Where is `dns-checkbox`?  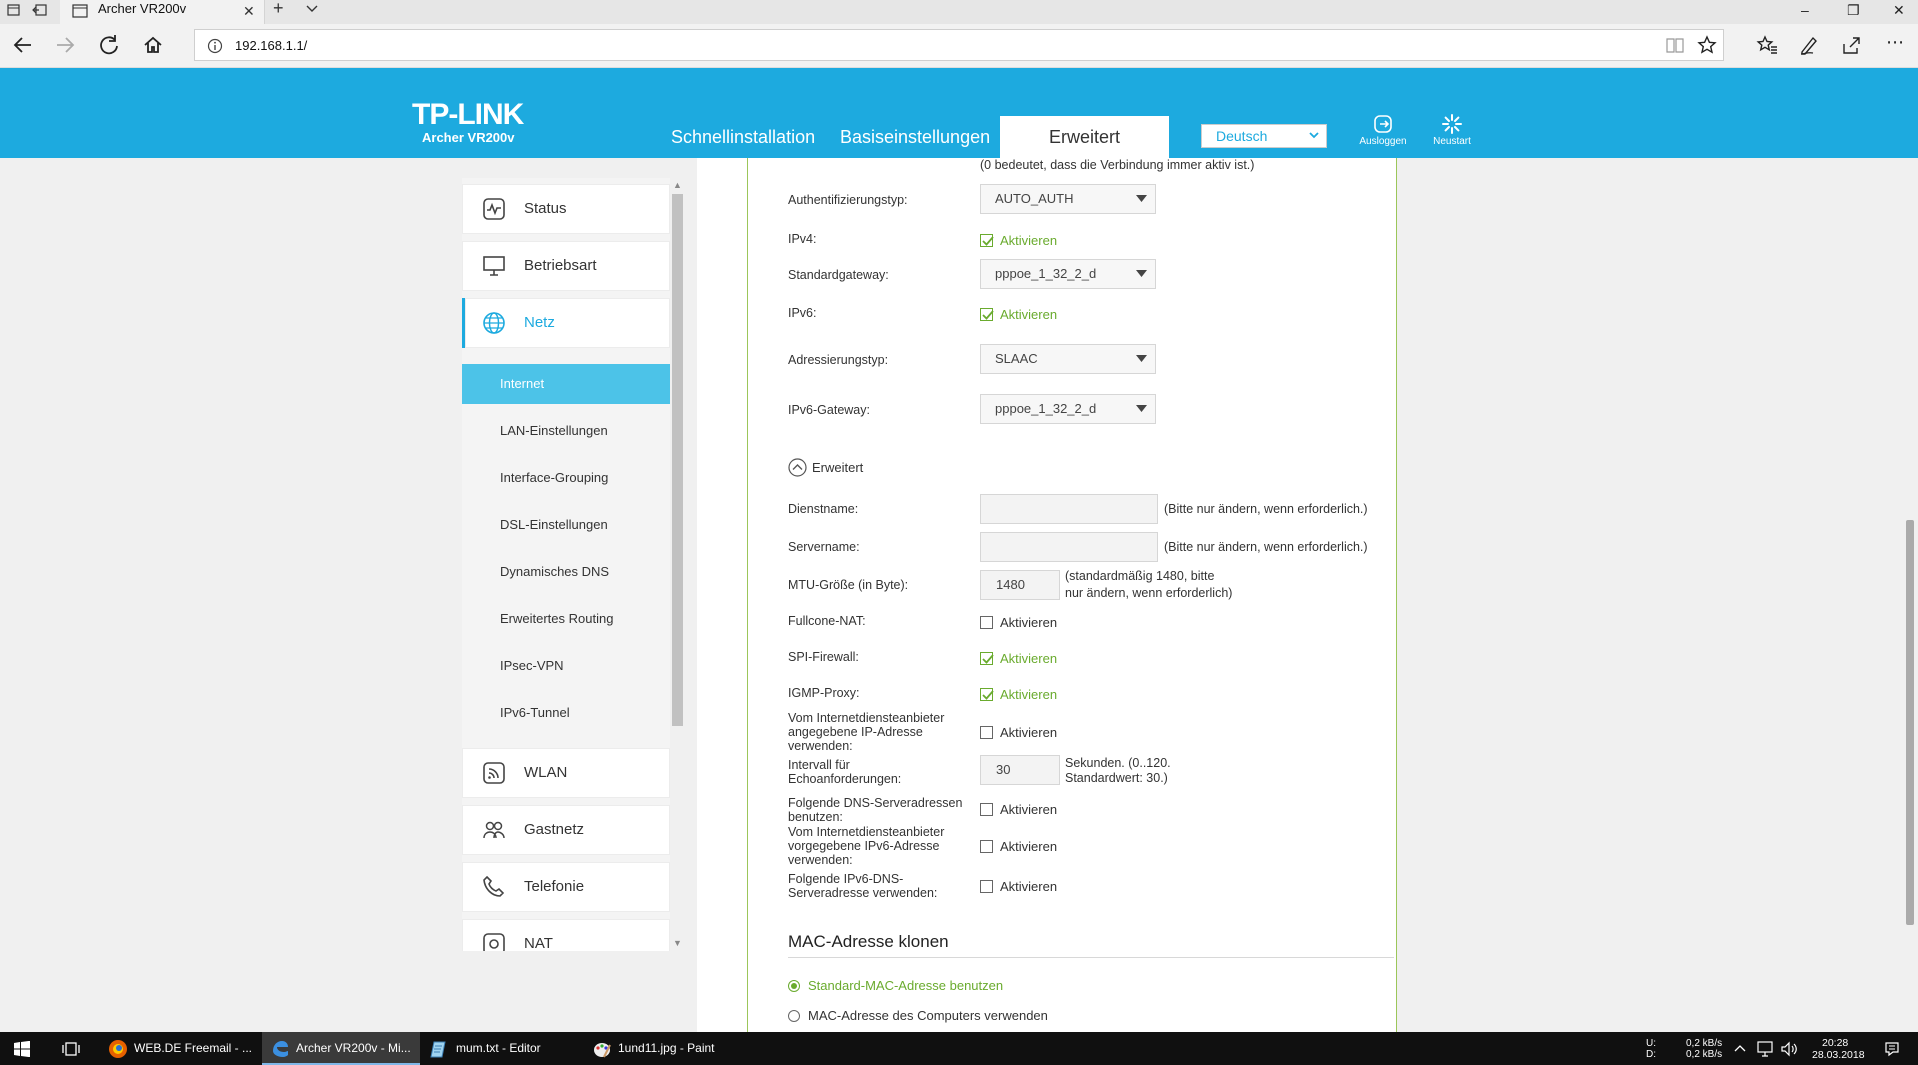 dns-checkbox is located at coordinates (986, 809).